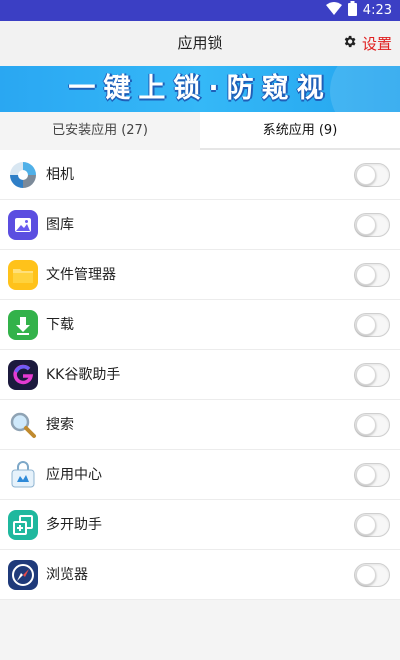 The height and width of the screenshot is (660, 400). Describe the element at coordinates (200, 10) in the screenshot. I see `status-bar: 4:23` at that location.